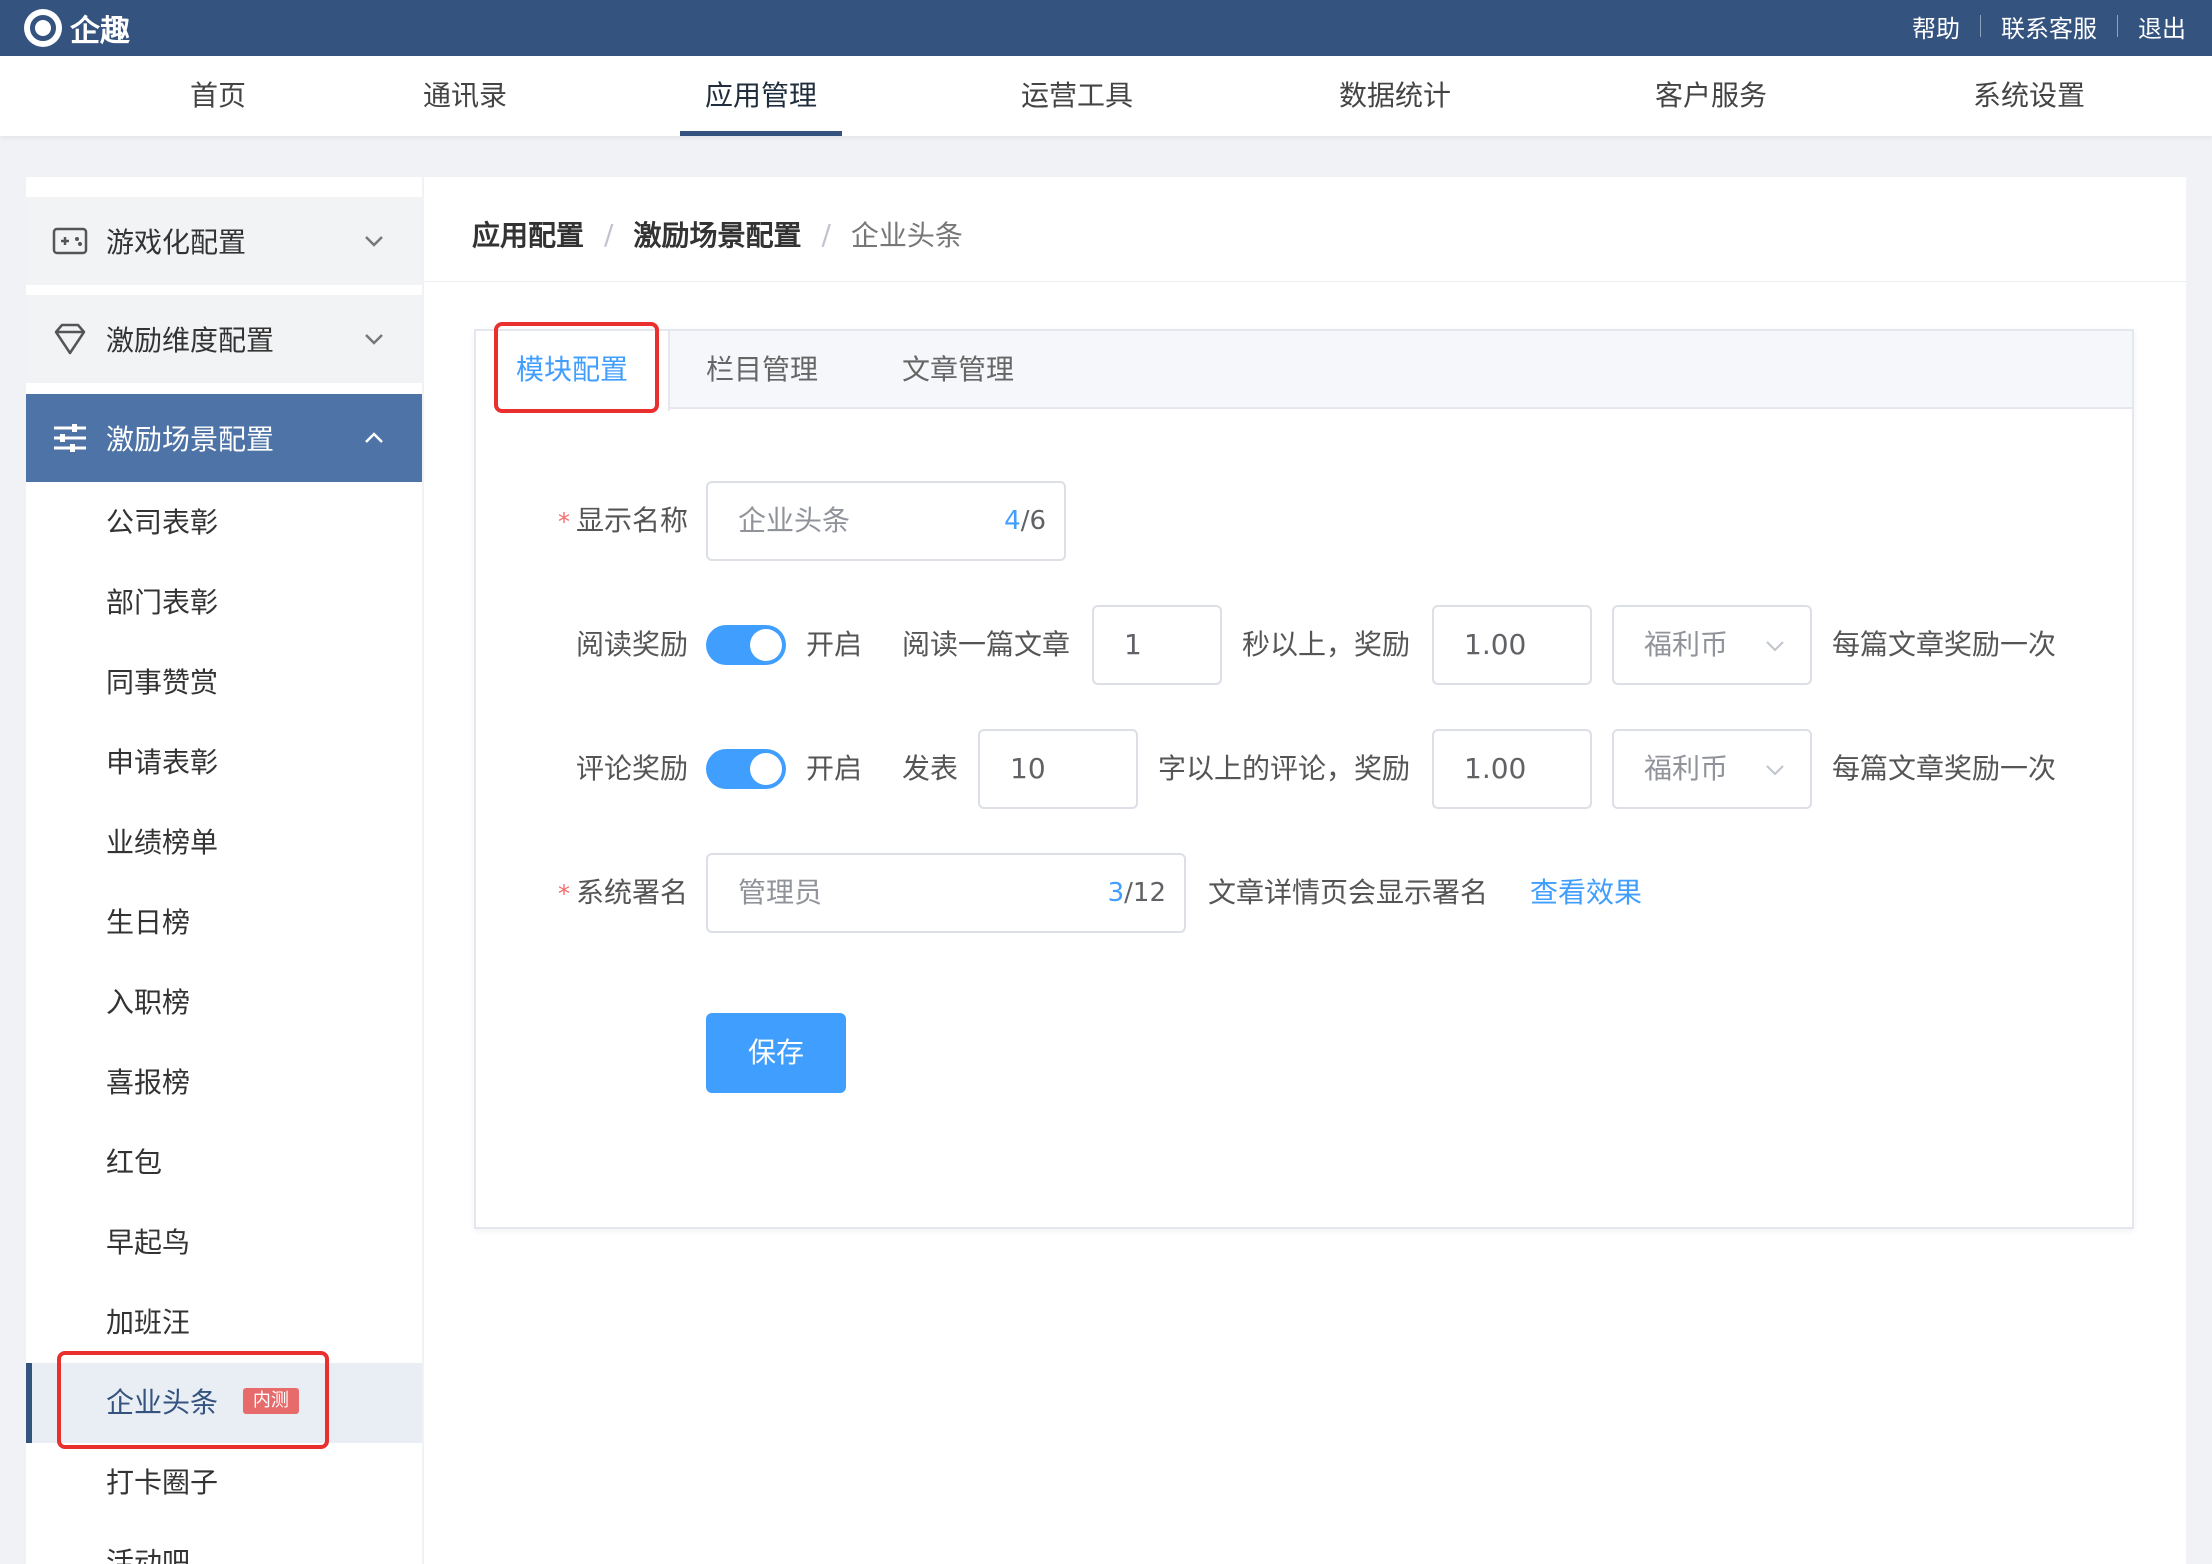 This screenshot has width=2212, height=1564. I want to click on read-currency-select: 福利币, so click(1712, 645).